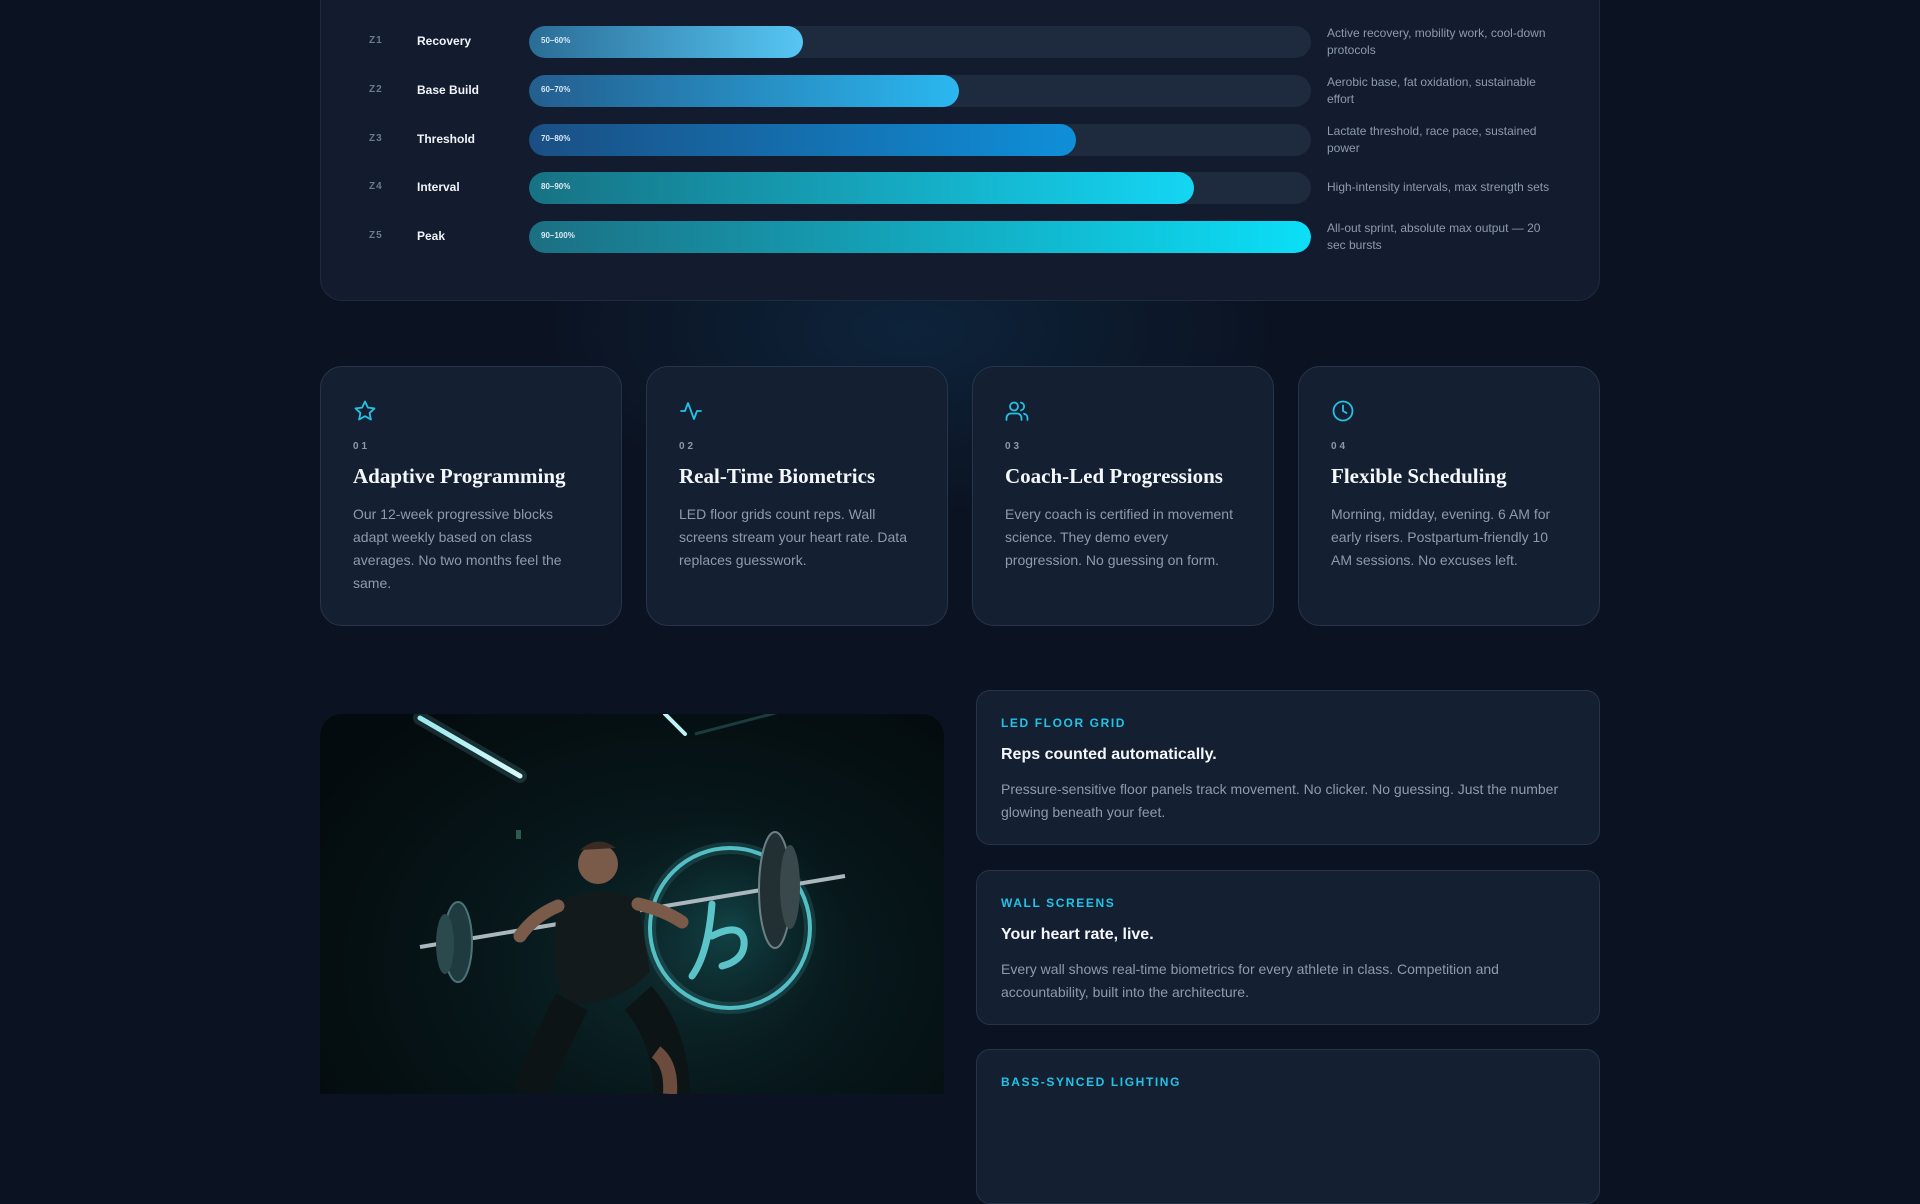  Describe the element at coordinates (376, 89) in the screenshot. I see `zone-code: Z2` at that location.